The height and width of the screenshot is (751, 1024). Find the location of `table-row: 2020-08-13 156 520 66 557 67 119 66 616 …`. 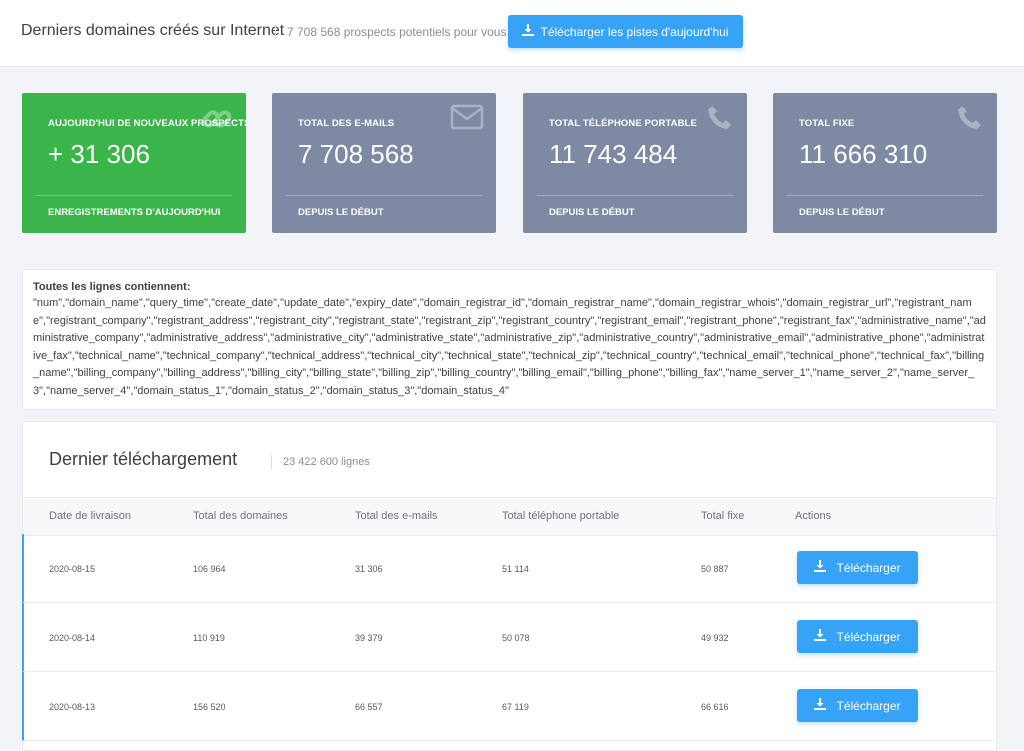

table-row: 2020-08-13 156 520 66 557 67 119 66 616 … is located at coordinates (509, 706).